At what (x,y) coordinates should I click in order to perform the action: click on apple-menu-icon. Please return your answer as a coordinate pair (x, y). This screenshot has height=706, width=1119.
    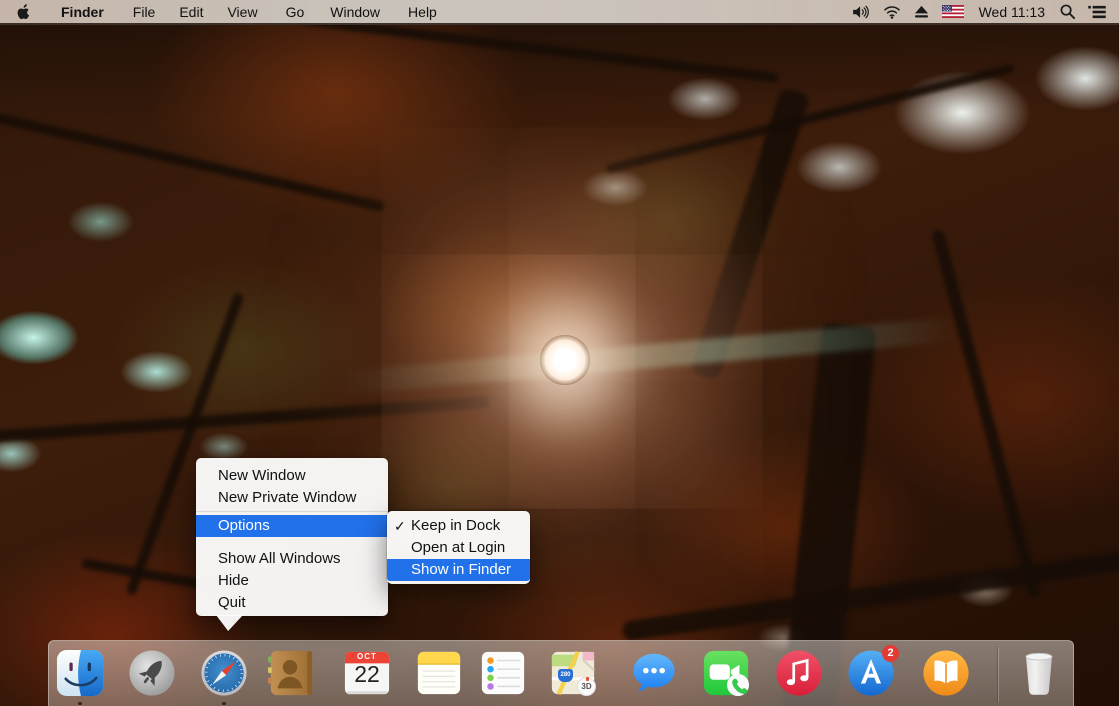
    Looking at the image, I should click on (23, 12).